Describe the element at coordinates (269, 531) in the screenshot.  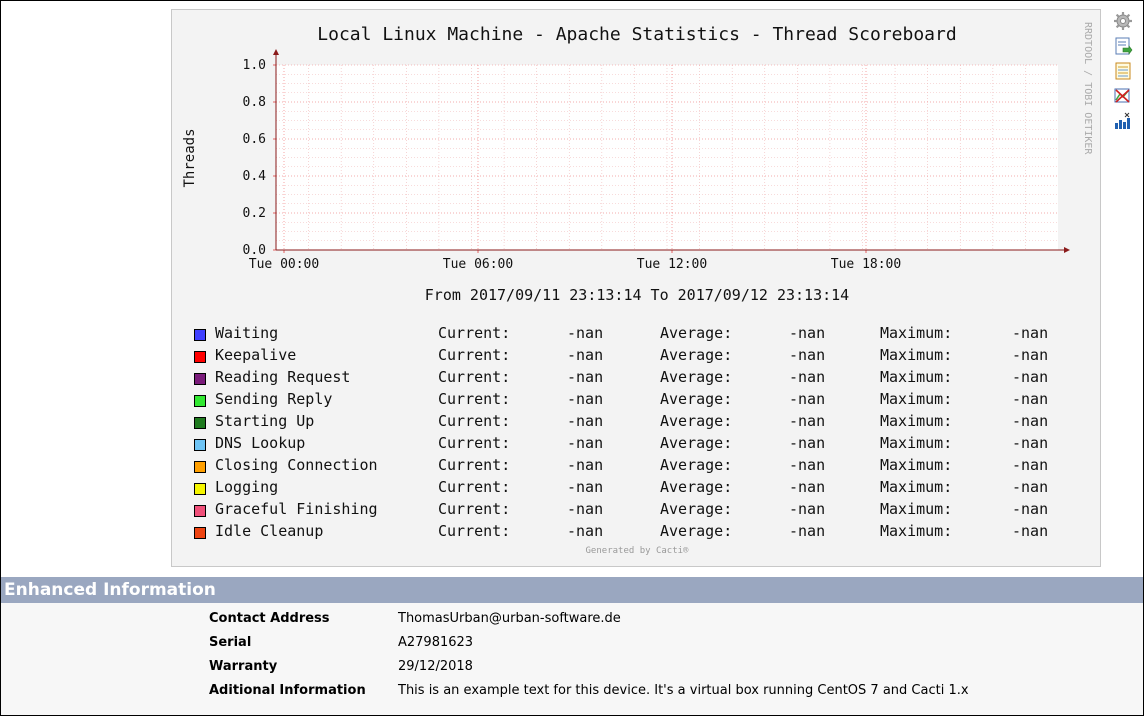
I see `legend-series-name: Idle Cleanup` at that location.